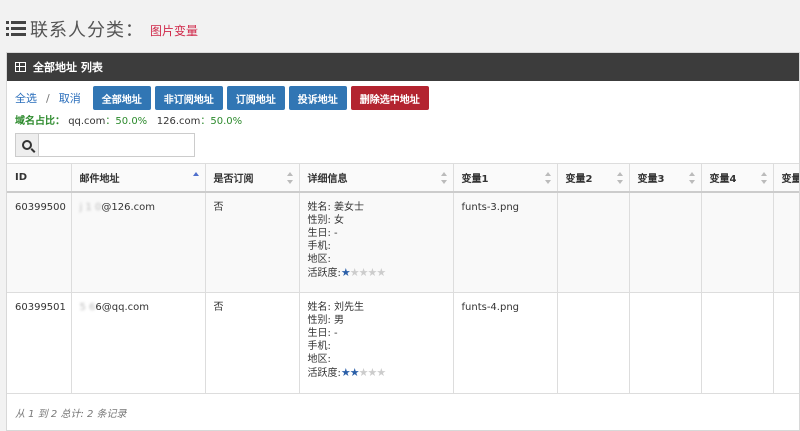  Describe the element at coordinates (376, 242) in the screenshot. I see `cell-details: 姓名: 姜女士 性别: 女 生日: - 手机: 地区: 活跃度:★★★★★` at that location.